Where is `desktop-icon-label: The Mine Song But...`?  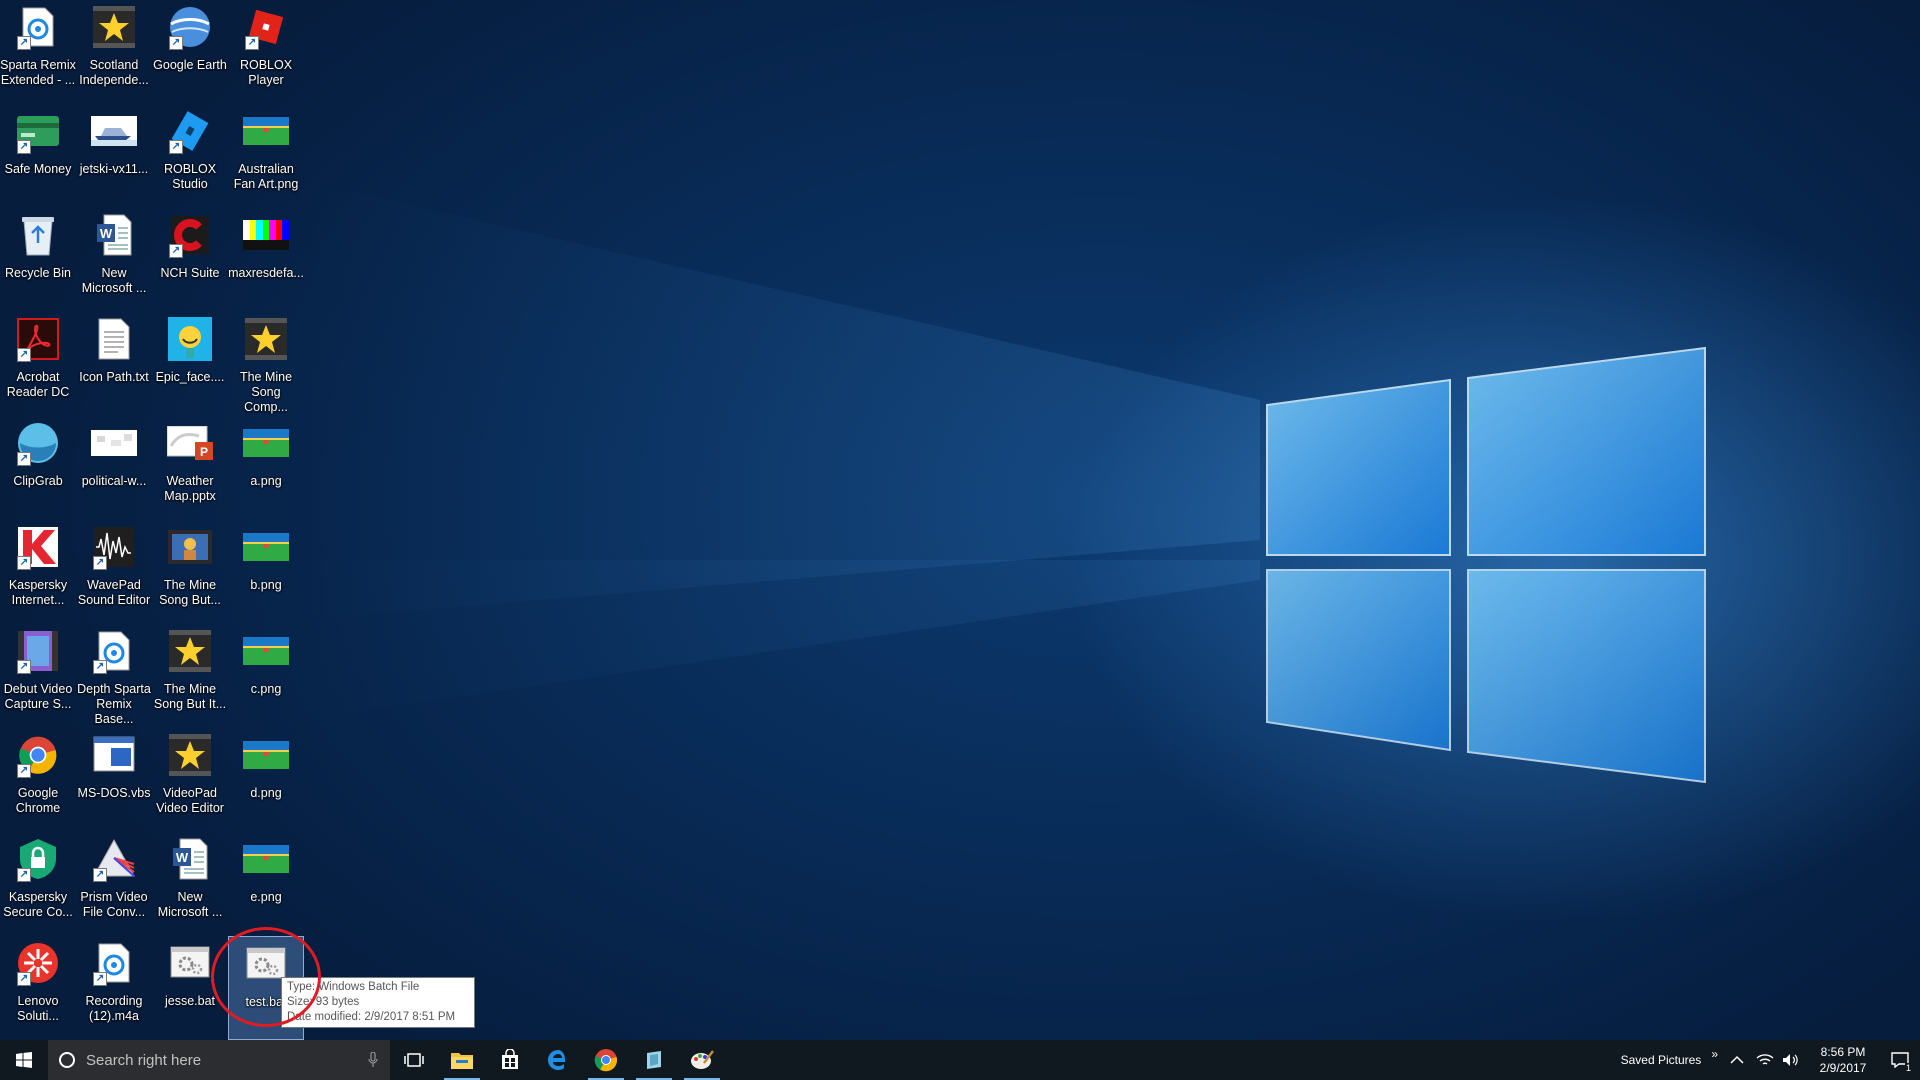 desktop-icon-label: The Mine Song But... is located at coordinates (190, 592).